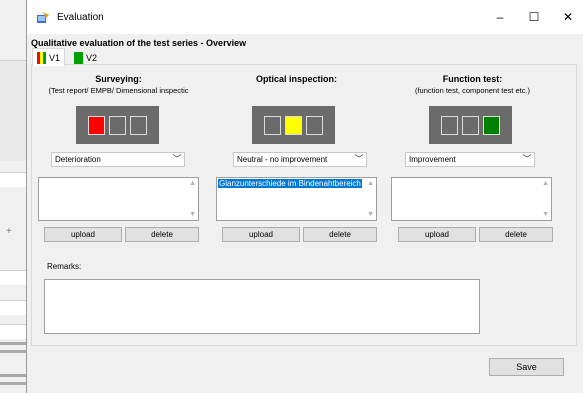 The width and height of the screenshot is (583, 393). I want to click on selected-value: Improvement, so click(432, 159).